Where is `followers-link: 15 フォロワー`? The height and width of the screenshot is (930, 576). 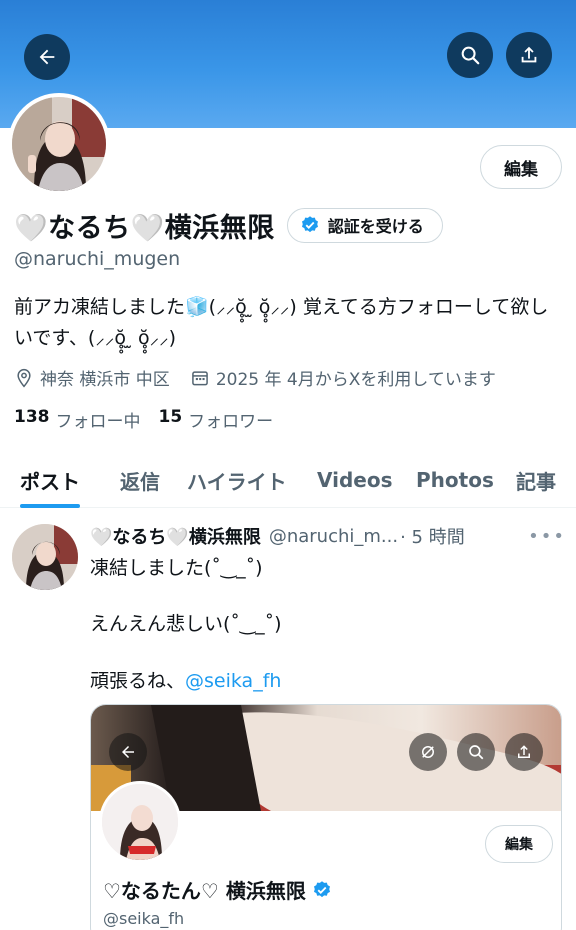 followers-link: 15 フォロワー is located at coordinates (216, 419).